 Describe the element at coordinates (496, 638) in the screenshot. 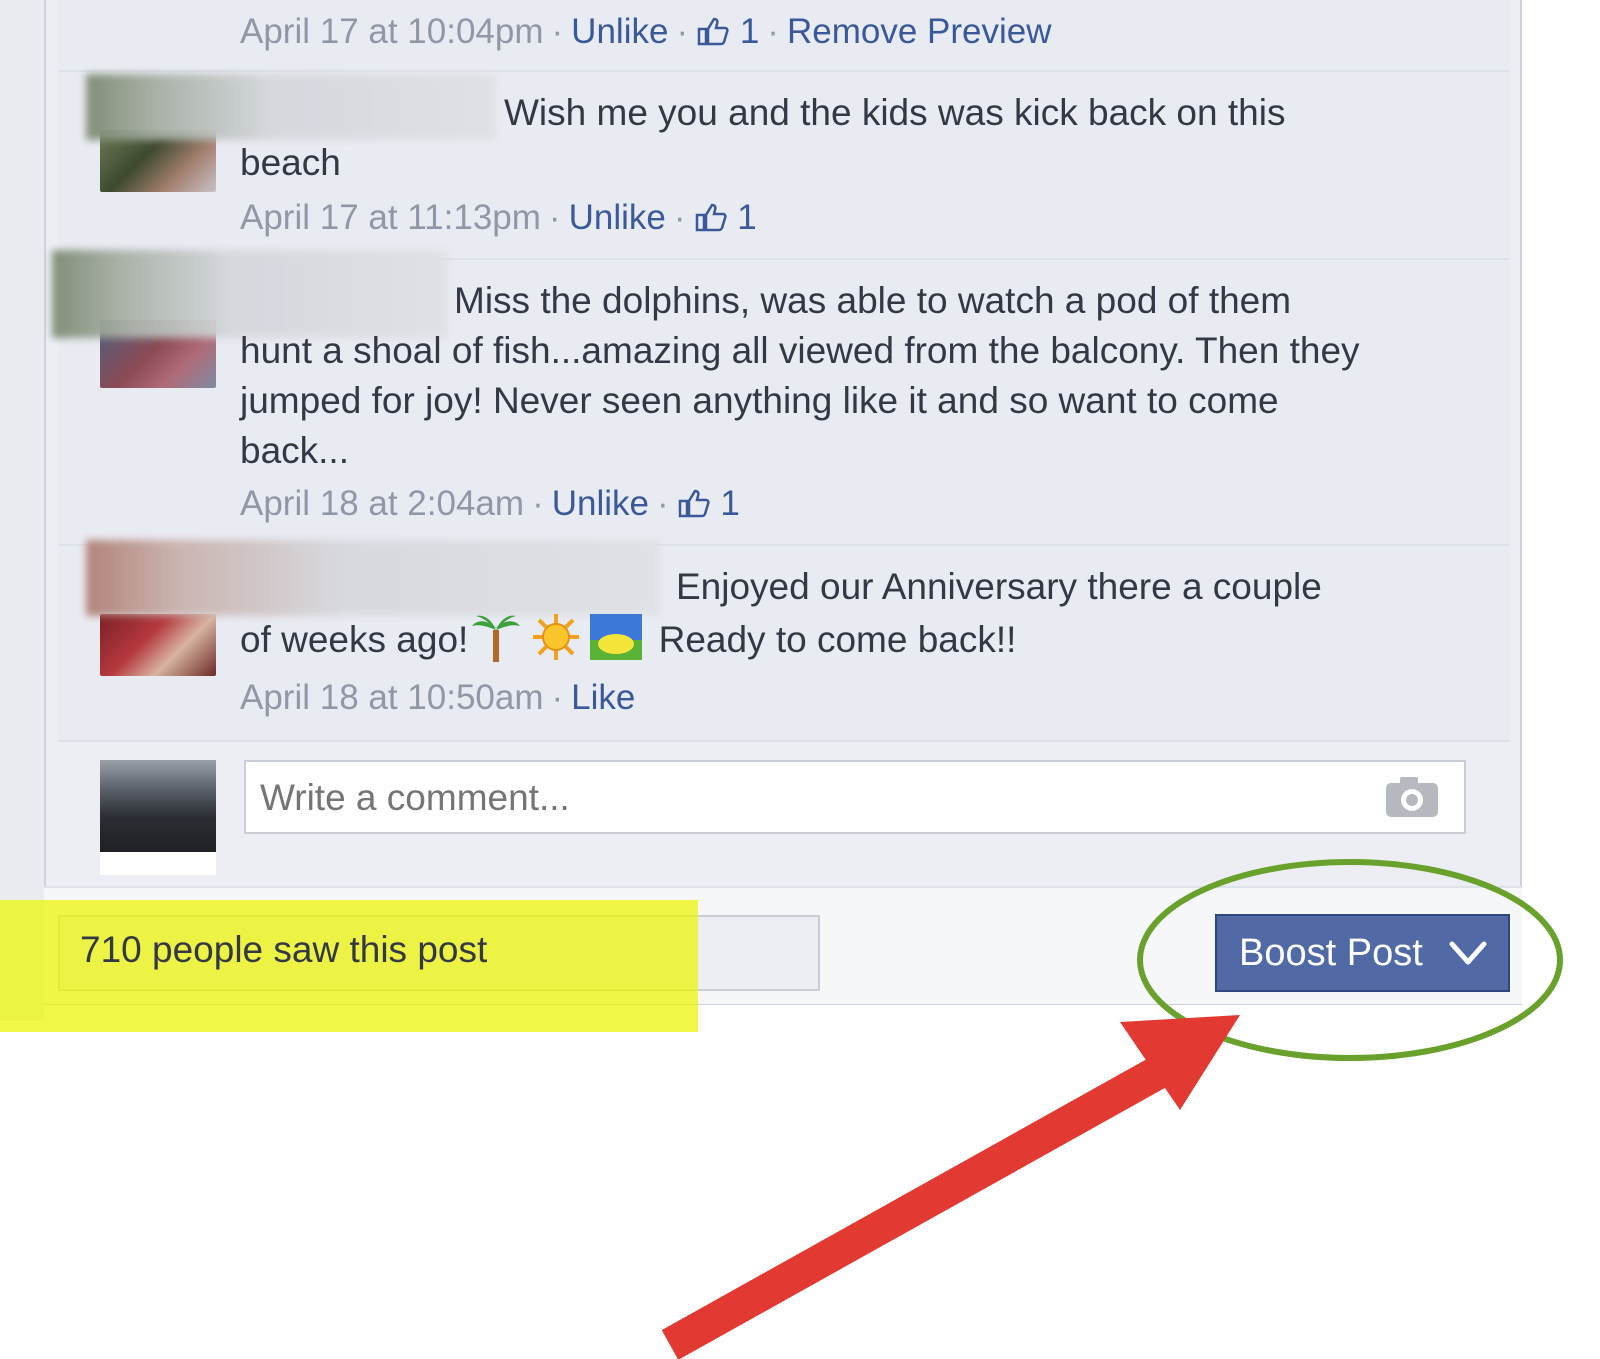

I see `palm-tree-icon` at that location.